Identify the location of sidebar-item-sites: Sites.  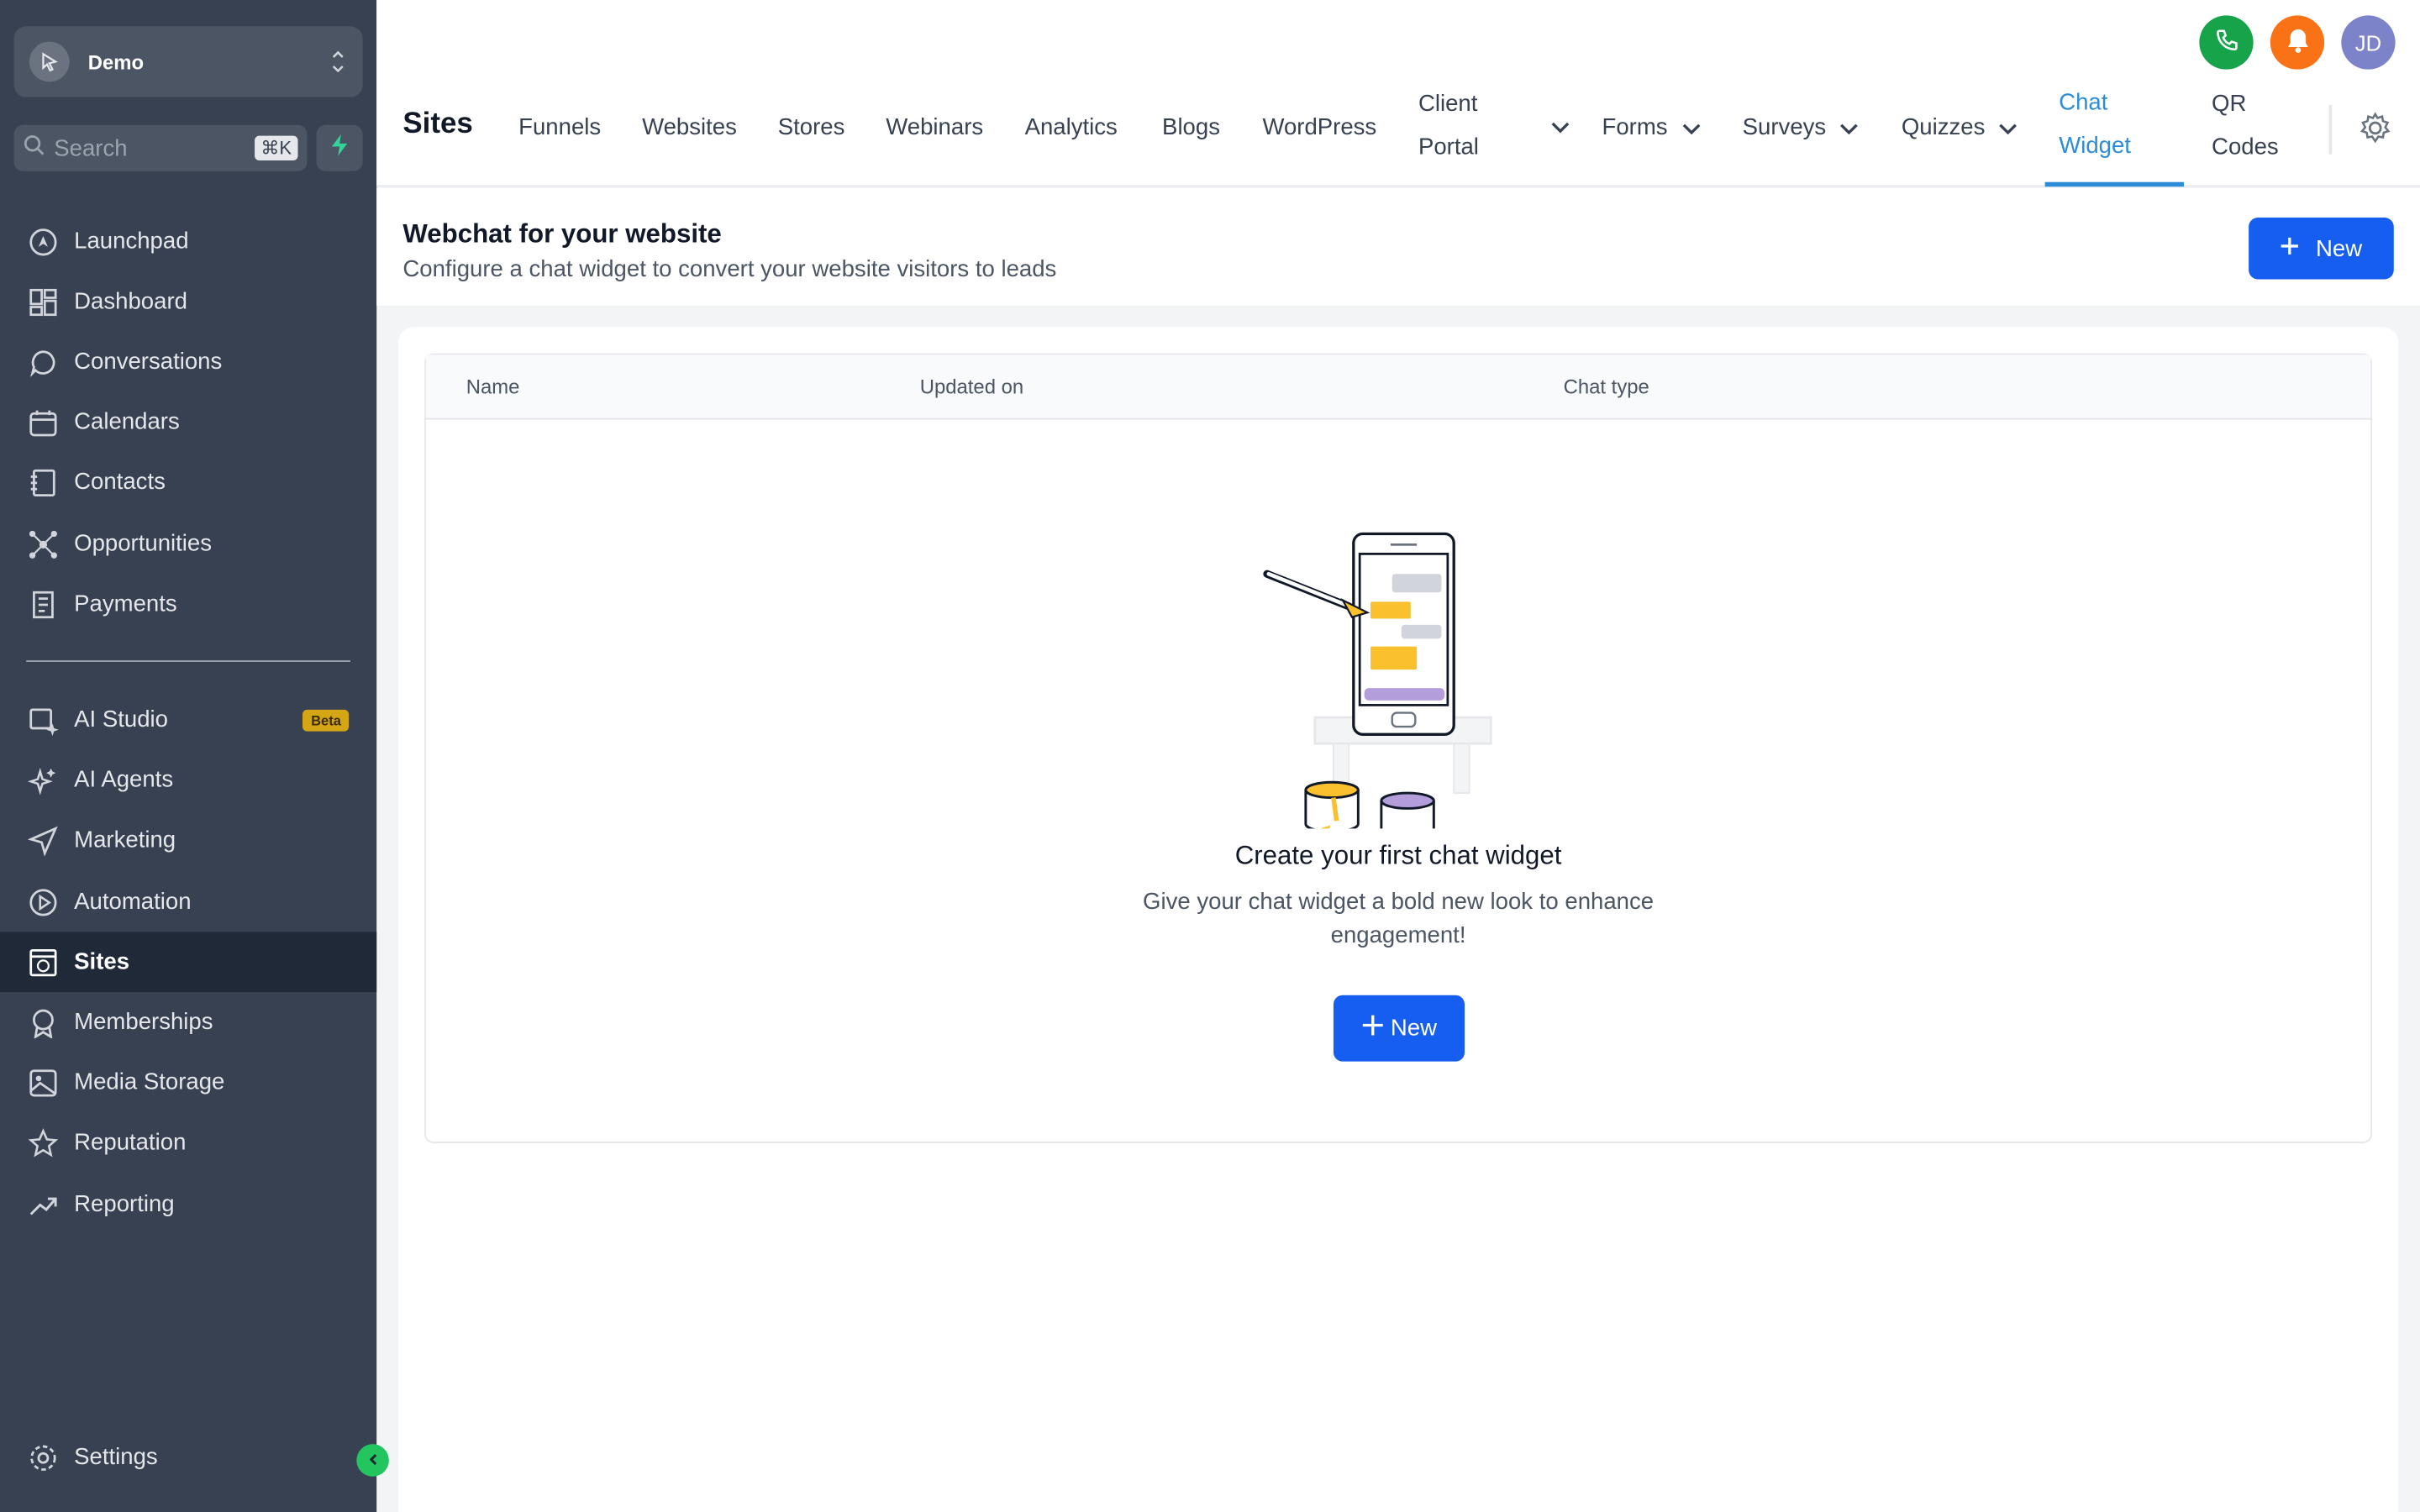
(188, 962).